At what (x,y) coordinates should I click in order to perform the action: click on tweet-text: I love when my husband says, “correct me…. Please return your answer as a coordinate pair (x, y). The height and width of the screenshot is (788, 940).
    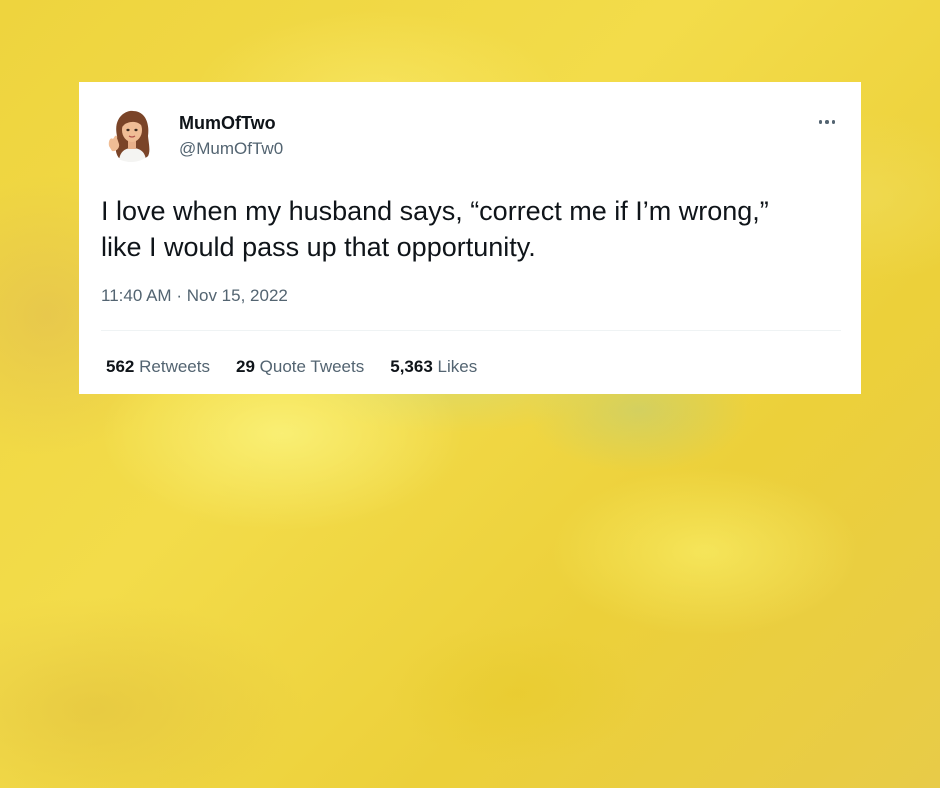
    Looking at the image, I should click on (435, 229).